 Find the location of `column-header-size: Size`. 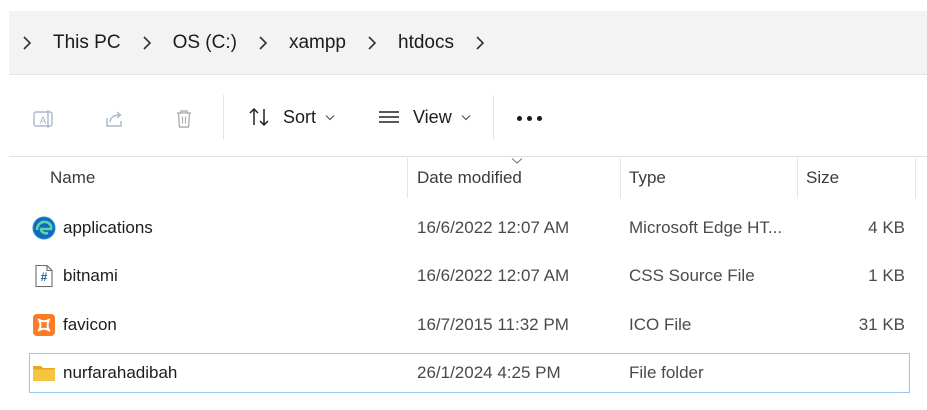

column-header-size: Size is located at coordinates (822, 178).